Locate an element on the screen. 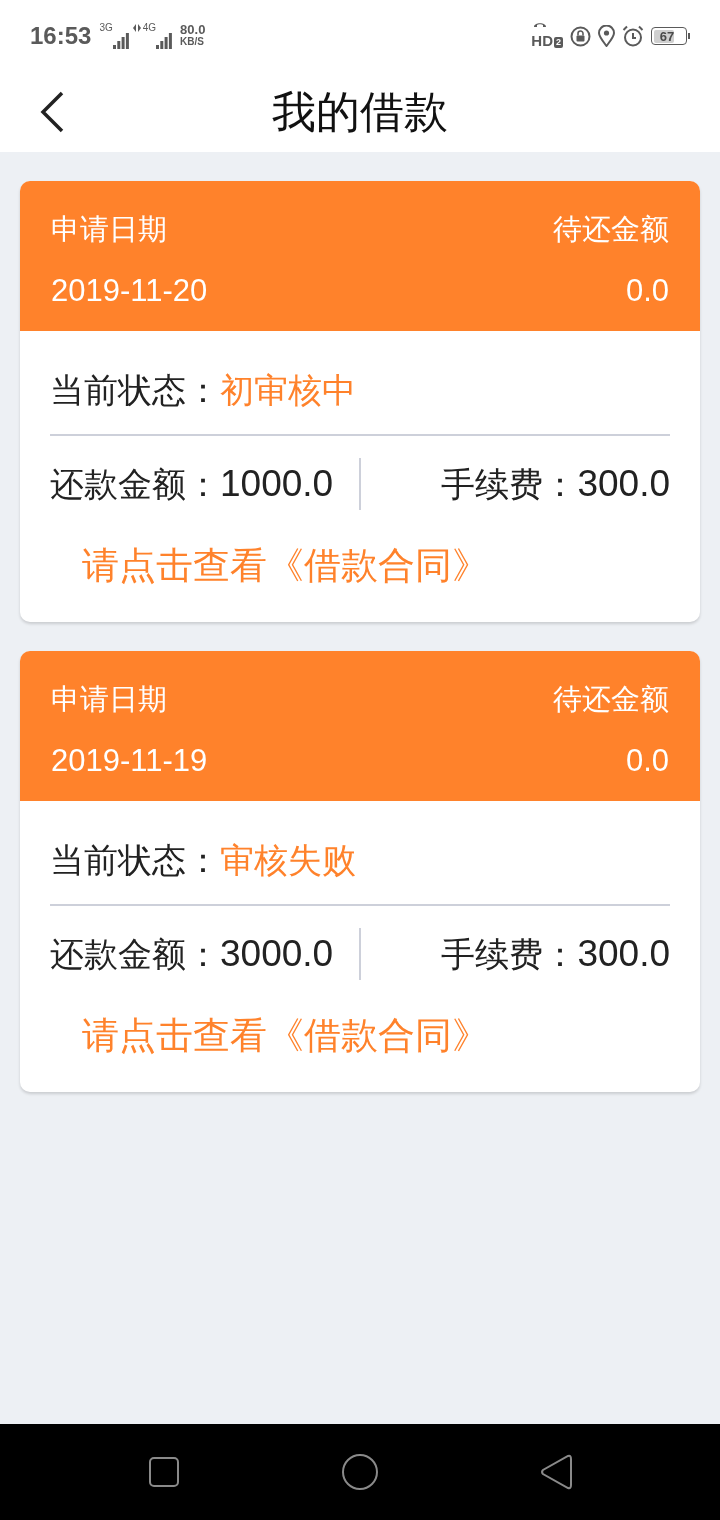  network-speed: 80.0 is located at coordinates (193, 30).